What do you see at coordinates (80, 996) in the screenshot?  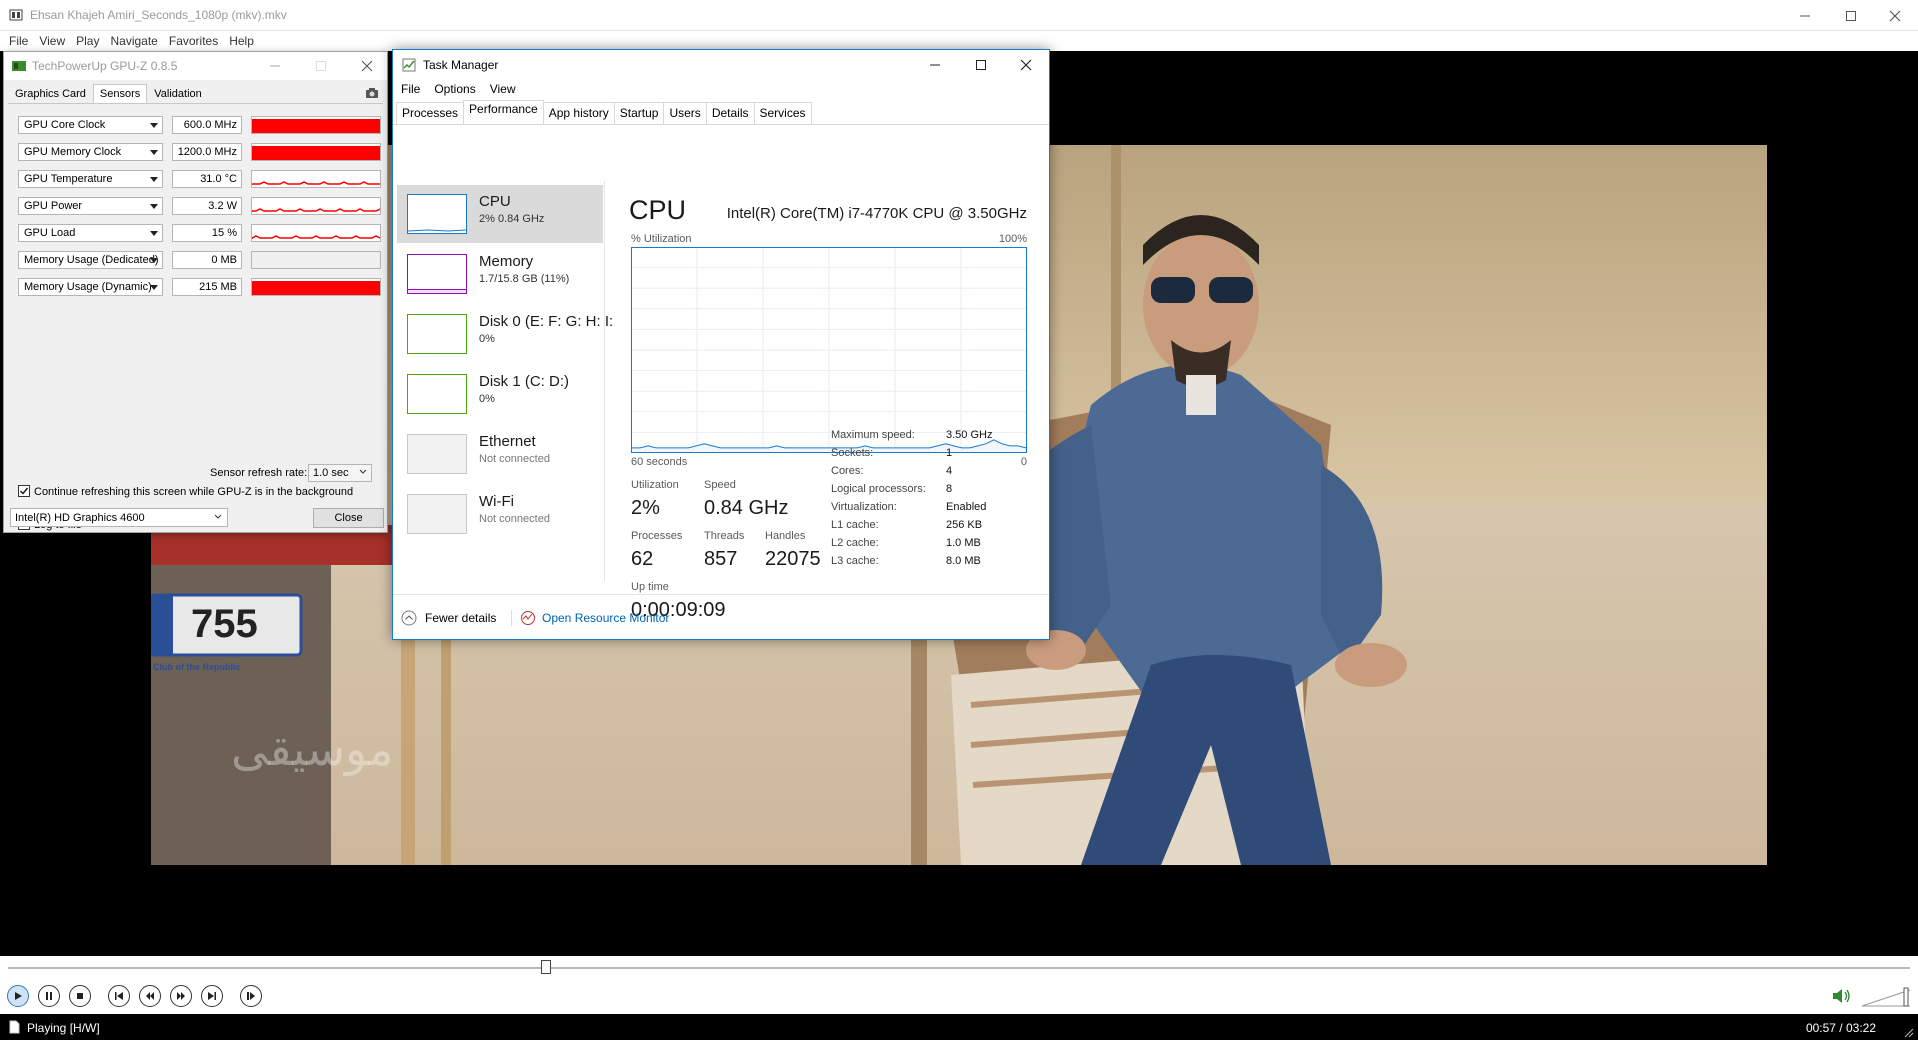 I see `stop-button` at bounding box center [80, 996].